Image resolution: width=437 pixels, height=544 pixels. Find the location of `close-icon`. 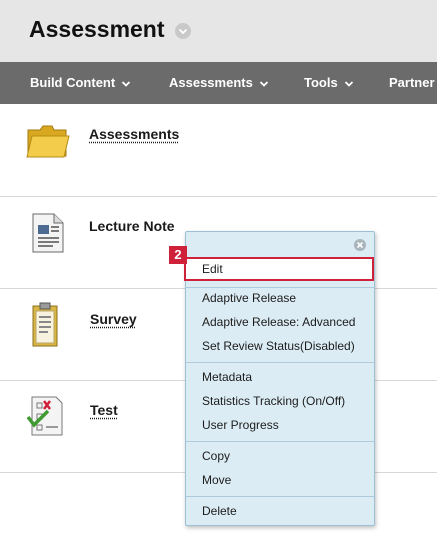

close-icon is located at coordinates (360, 245).